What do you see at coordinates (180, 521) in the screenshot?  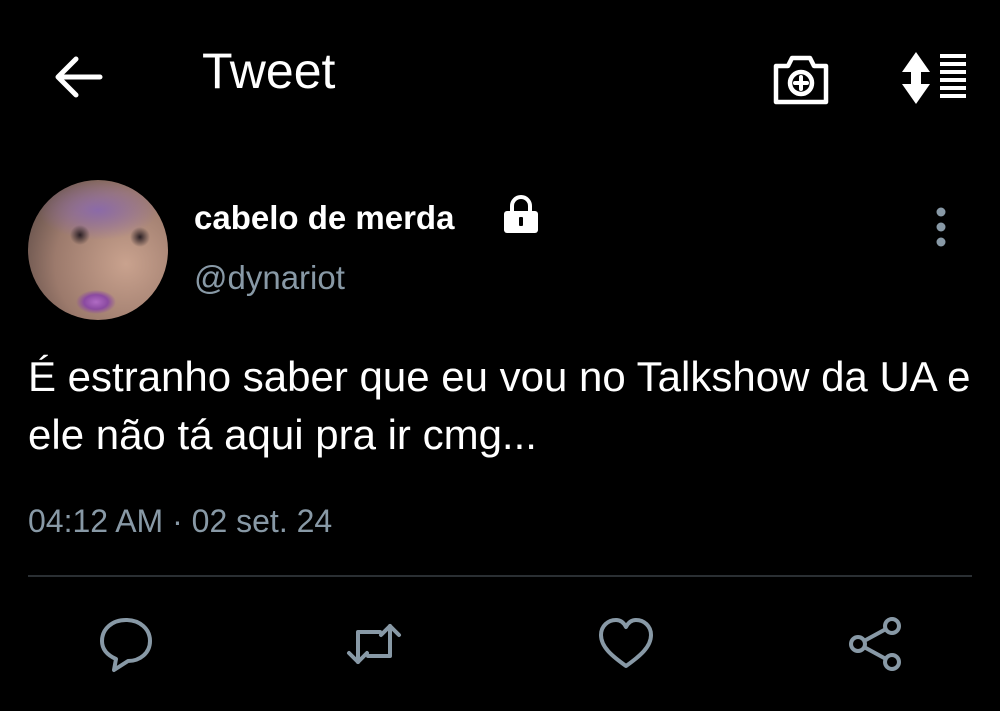 I see `tweet-timestamp: 04:12 AM · 02 set. 24` at bounding box center [180, 521].